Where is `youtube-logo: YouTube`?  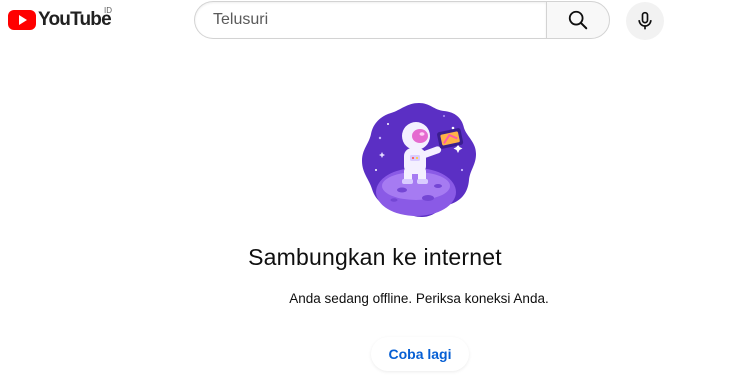
youtube-logo: YouTube is located at coordinates (60, 20).